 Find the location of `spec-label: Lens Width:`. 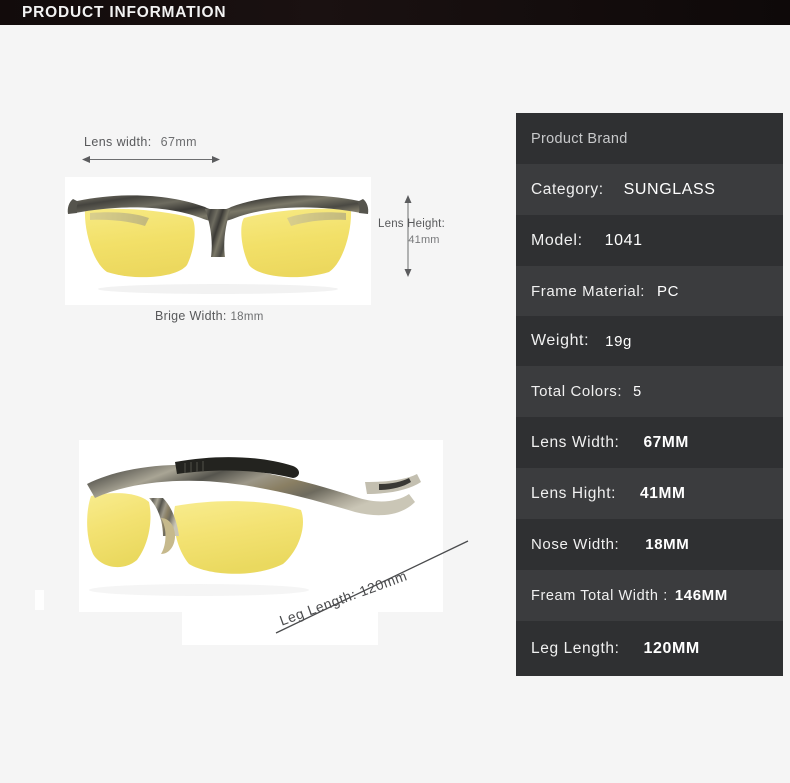

spec-label: Lens Width: is located at coordinates (575, 442).